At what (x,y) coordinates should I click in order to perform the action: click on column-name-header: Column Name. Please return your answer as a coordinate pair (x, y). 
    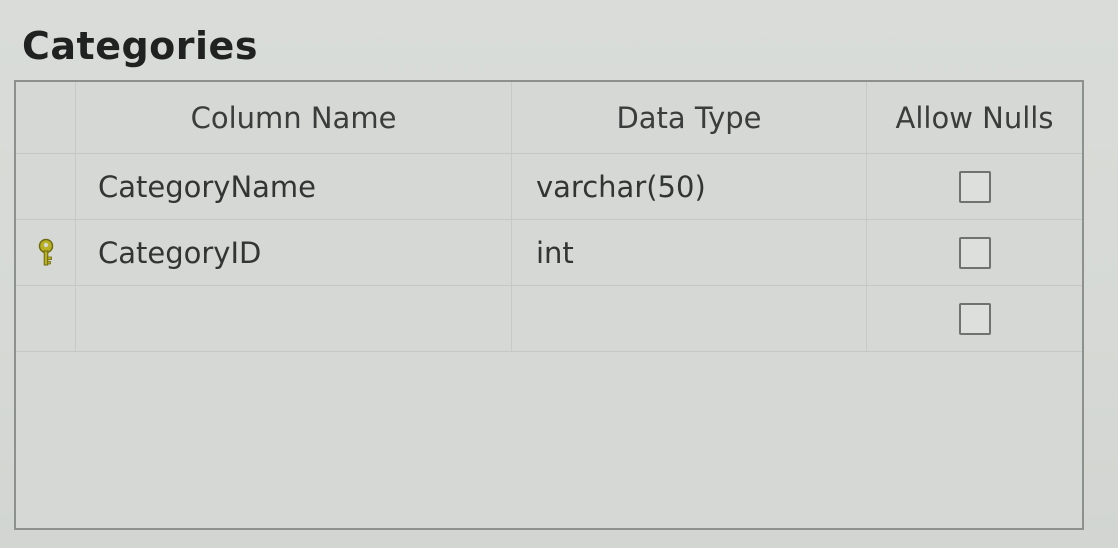
    Looking at the image, I should click on (294, 117).